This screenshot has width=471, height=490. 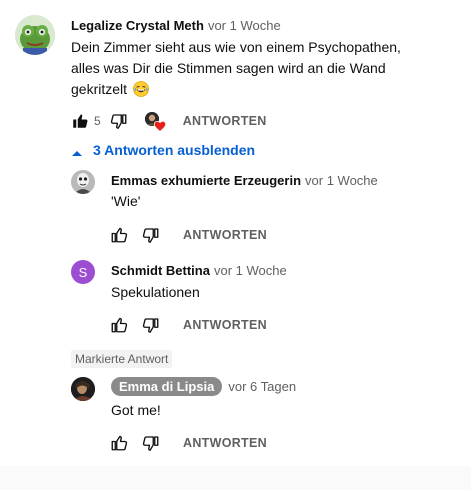 What do you see at coordinates (266, 89) in the screenshot?
I see `comment-text-line-last: gekritzelt` at bounding box center [266, 89].